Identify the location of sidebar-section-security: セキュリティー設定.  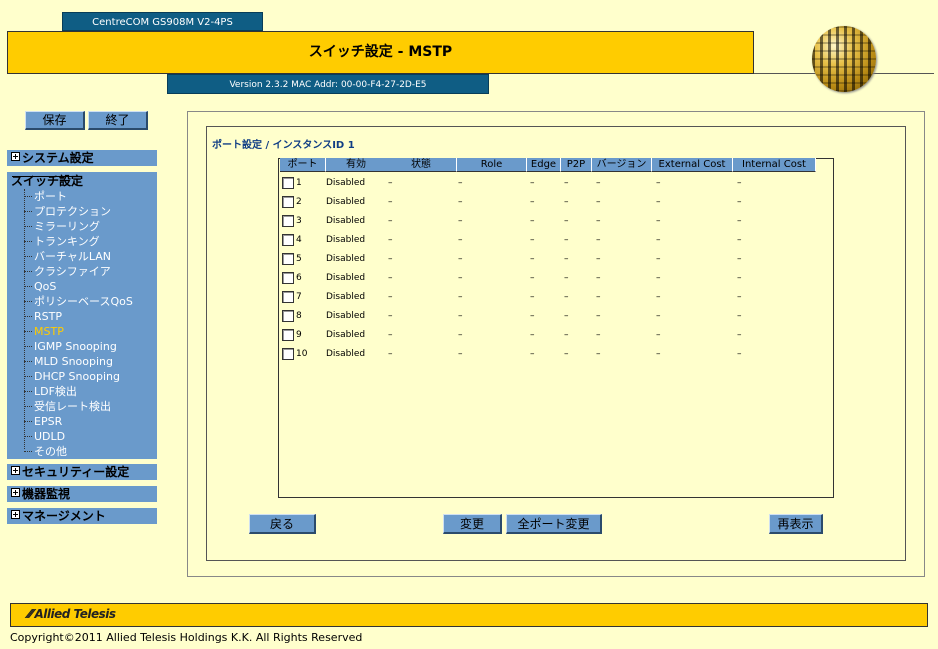
(82, 472).